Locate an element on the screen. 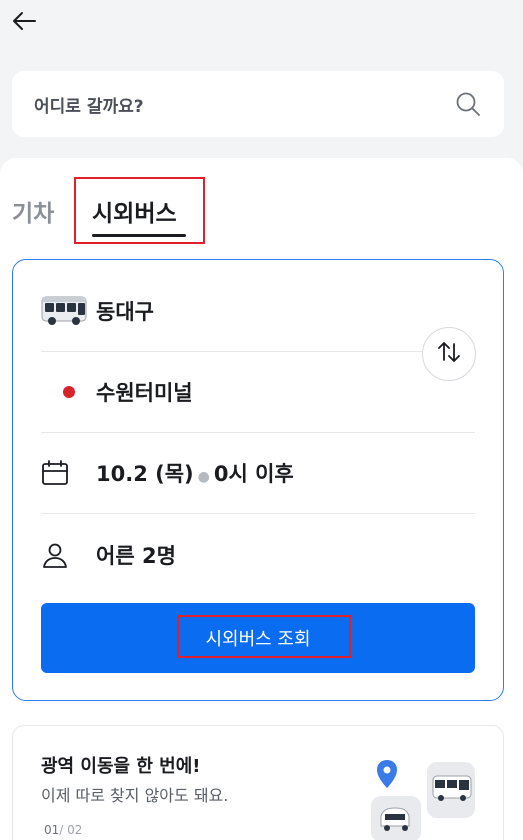 This screenshot has height=840, width=523. promo-page-total: / 02 is located at coordinates (71, 830).